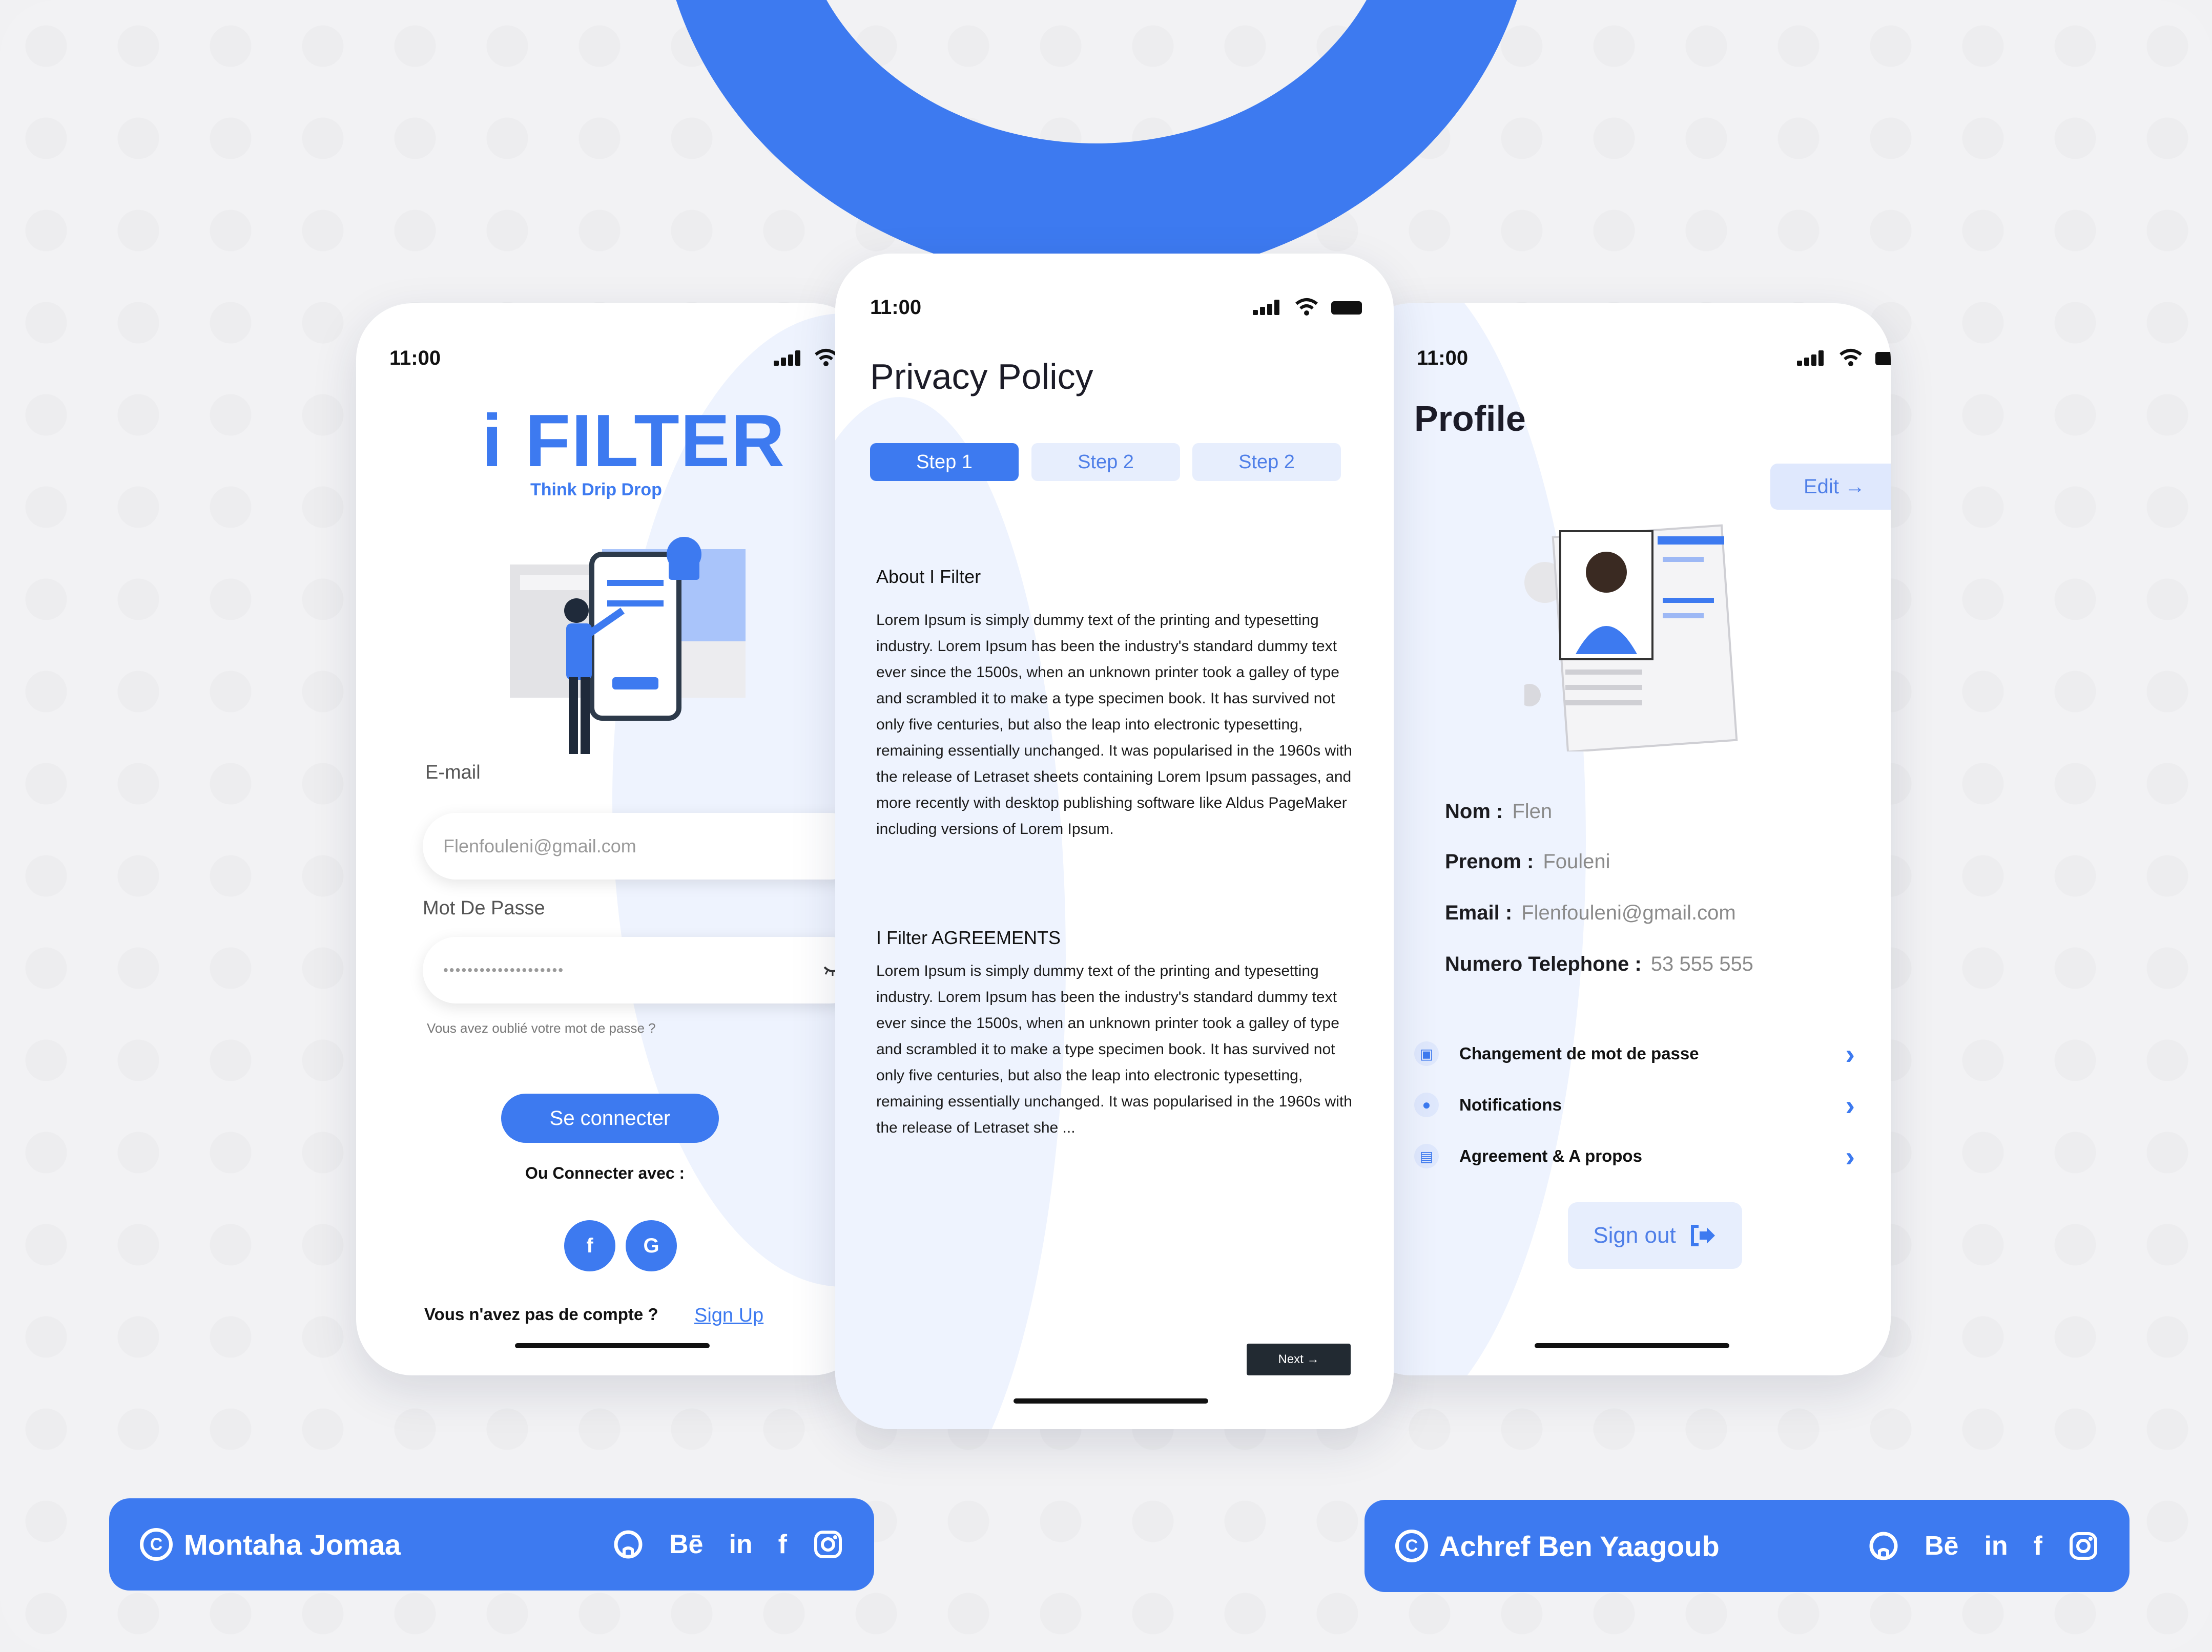  What do you see at coordinates (1426, 1156) in the screenshot?
I see `document-icon: ▤` at bounding box center [1426, 1156].